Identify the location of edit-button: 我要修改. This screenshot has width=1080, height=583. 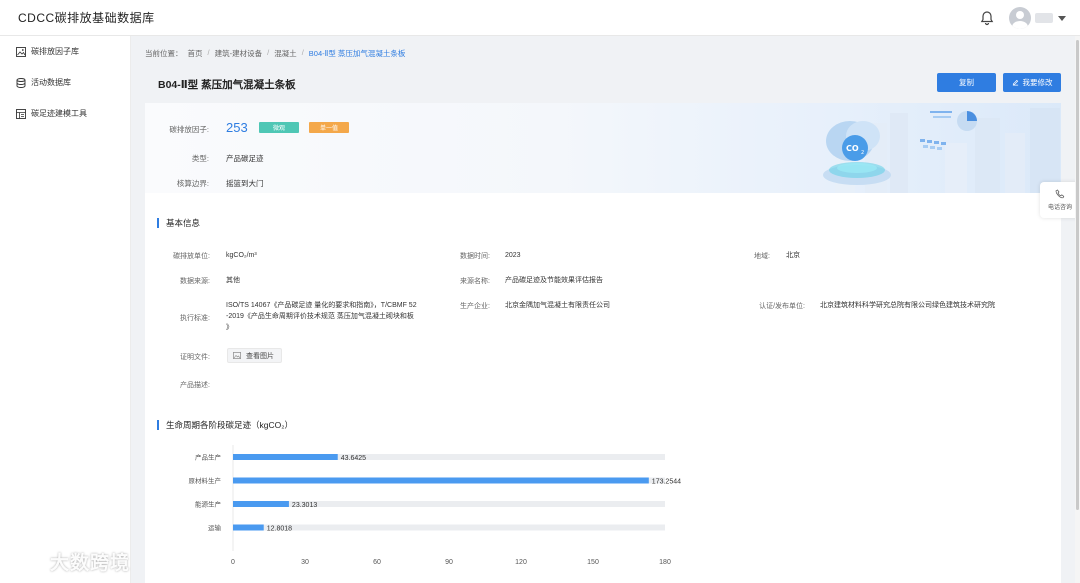
(1032, 82).